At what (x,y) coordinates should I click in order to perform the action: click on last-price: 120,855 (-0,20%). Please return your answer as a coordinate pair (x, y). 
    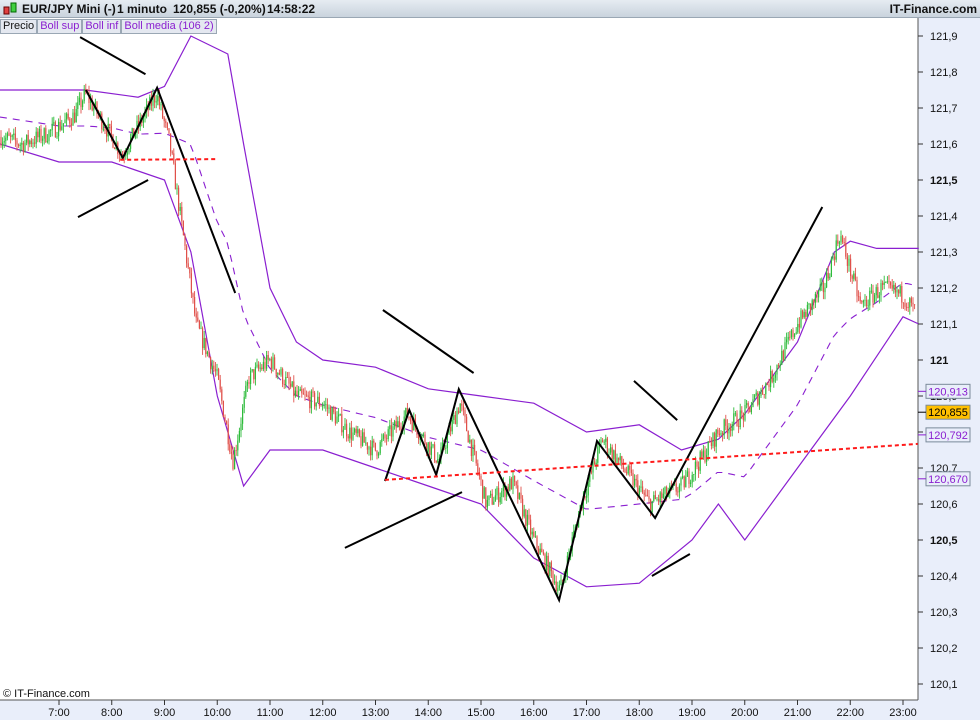
    Looking at the image, I should click on (219, 9).